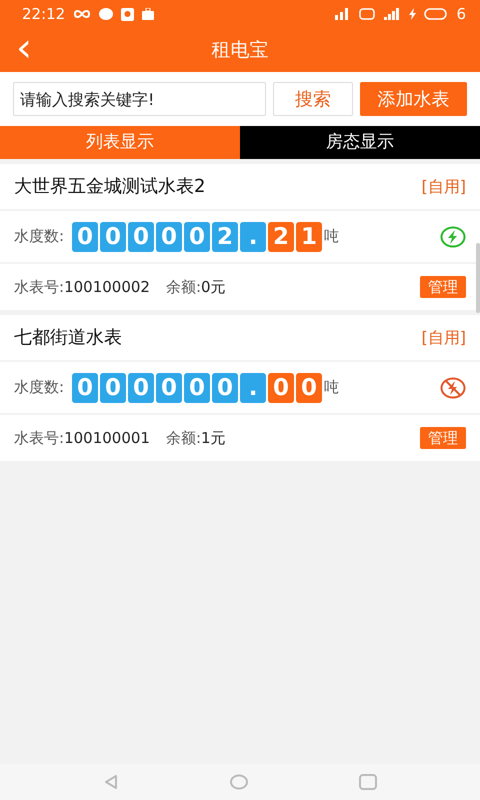 This screenshot has height=800, width=480. What do you see at coordinates (82, 287) in the screenshot?
I see `meter-number: 水表号:100100002` at bounding box center [82, 287].